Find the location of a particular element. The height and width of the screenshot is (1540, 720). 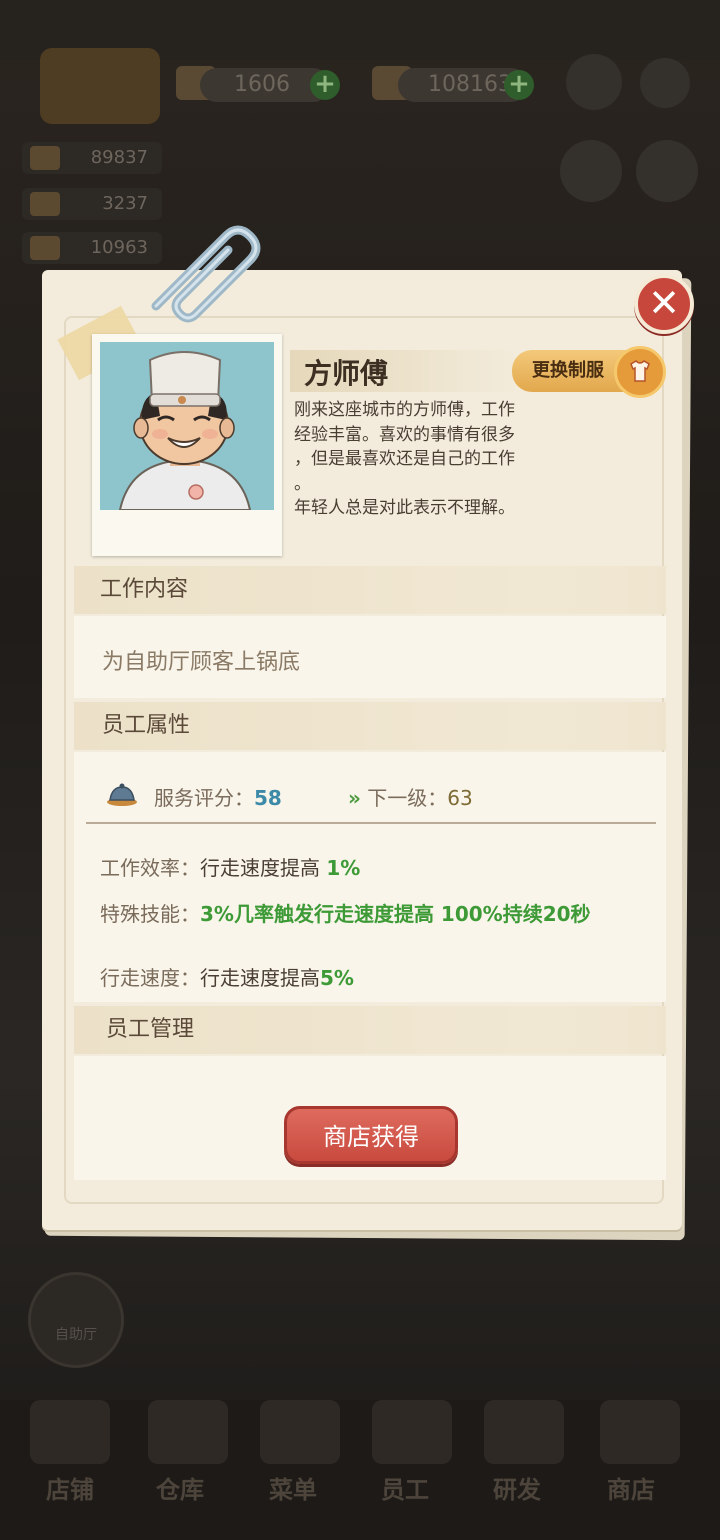

nav-staff: 员工 is located at coordinates (405, 1487).